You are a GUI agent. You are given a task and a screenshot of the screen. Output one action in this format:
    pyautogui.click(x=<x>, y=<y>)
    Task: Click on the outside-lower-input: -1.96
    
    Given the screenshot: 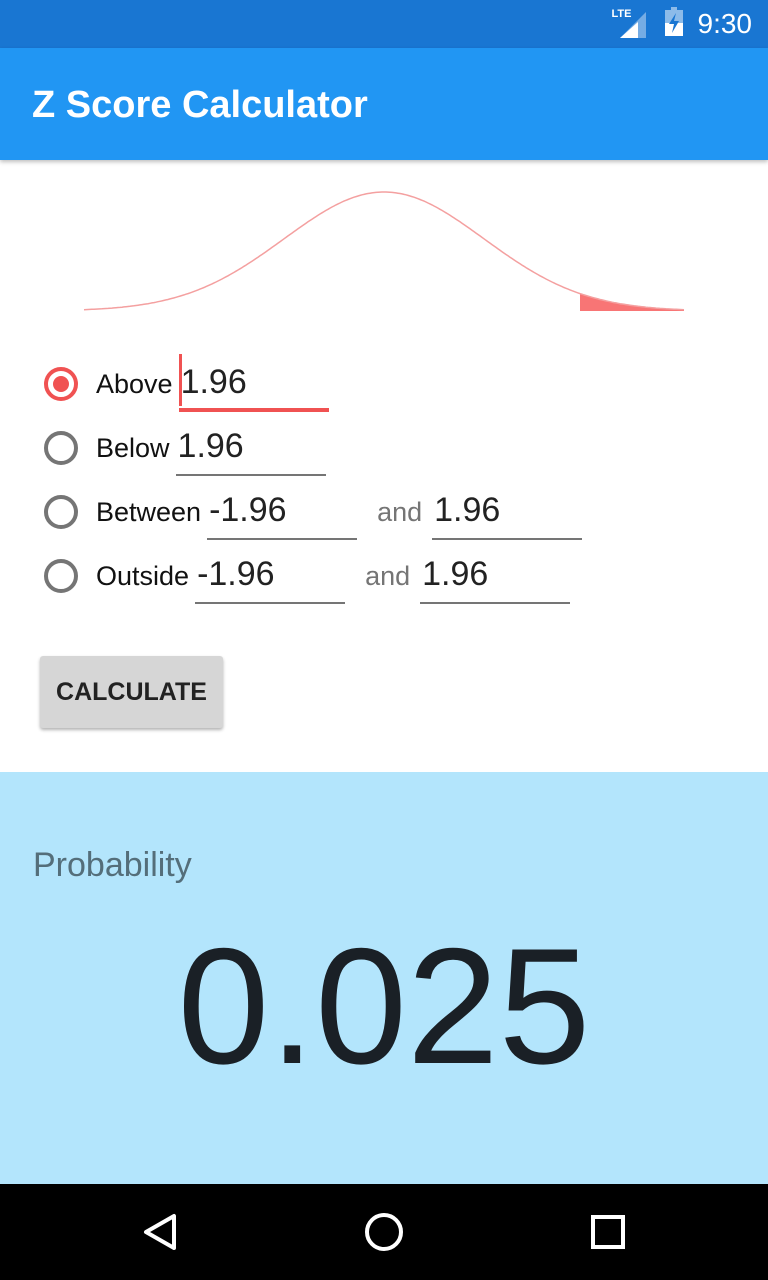 What is the action you would take?
    pyautogui.click(x=270, y=576)
    